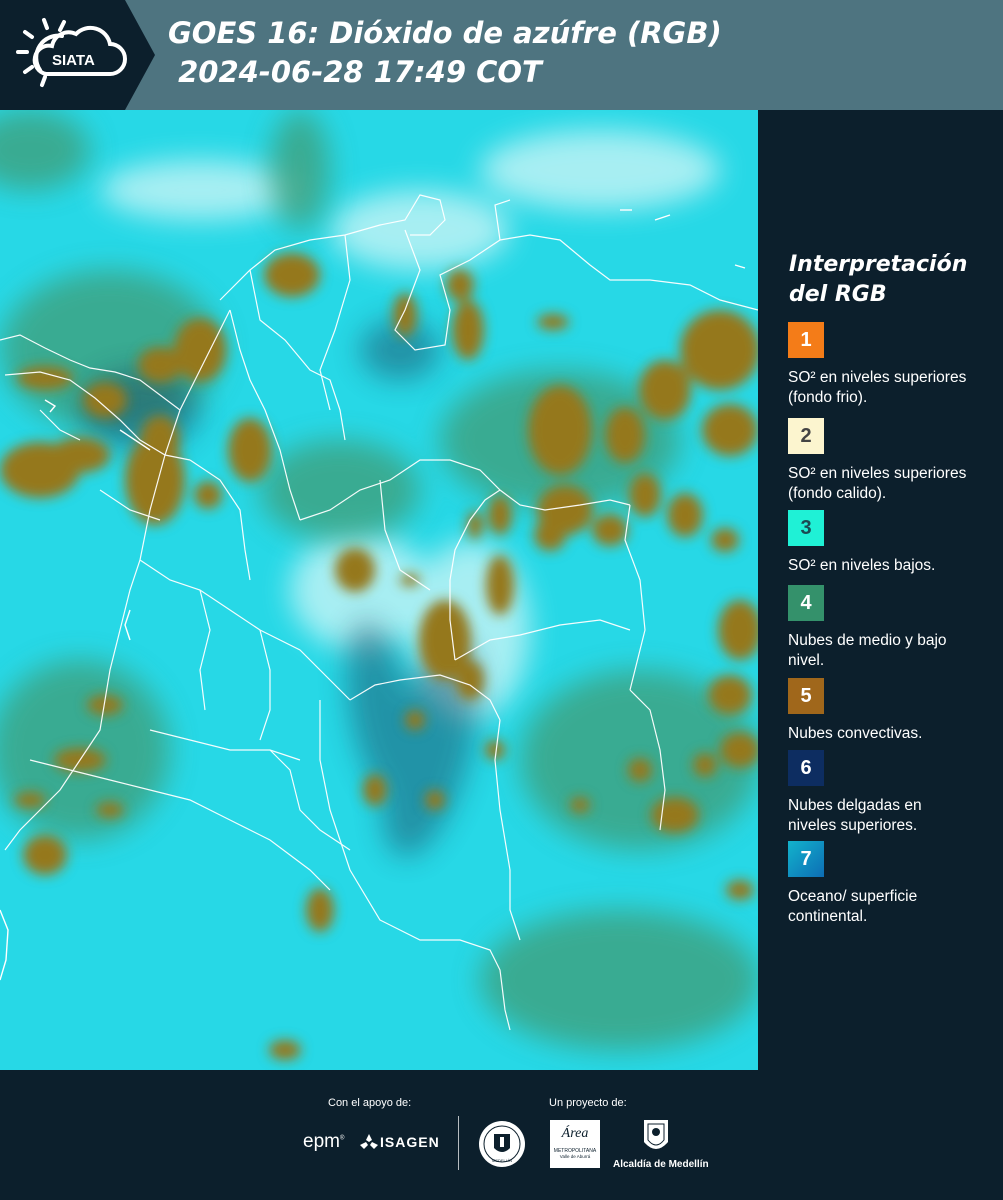 This screenshot has height=1200, width=1003. Describe the element at coordinates (370, 1103) in the screenshot. I see `support-label: Con el apoyo de:` at that location.